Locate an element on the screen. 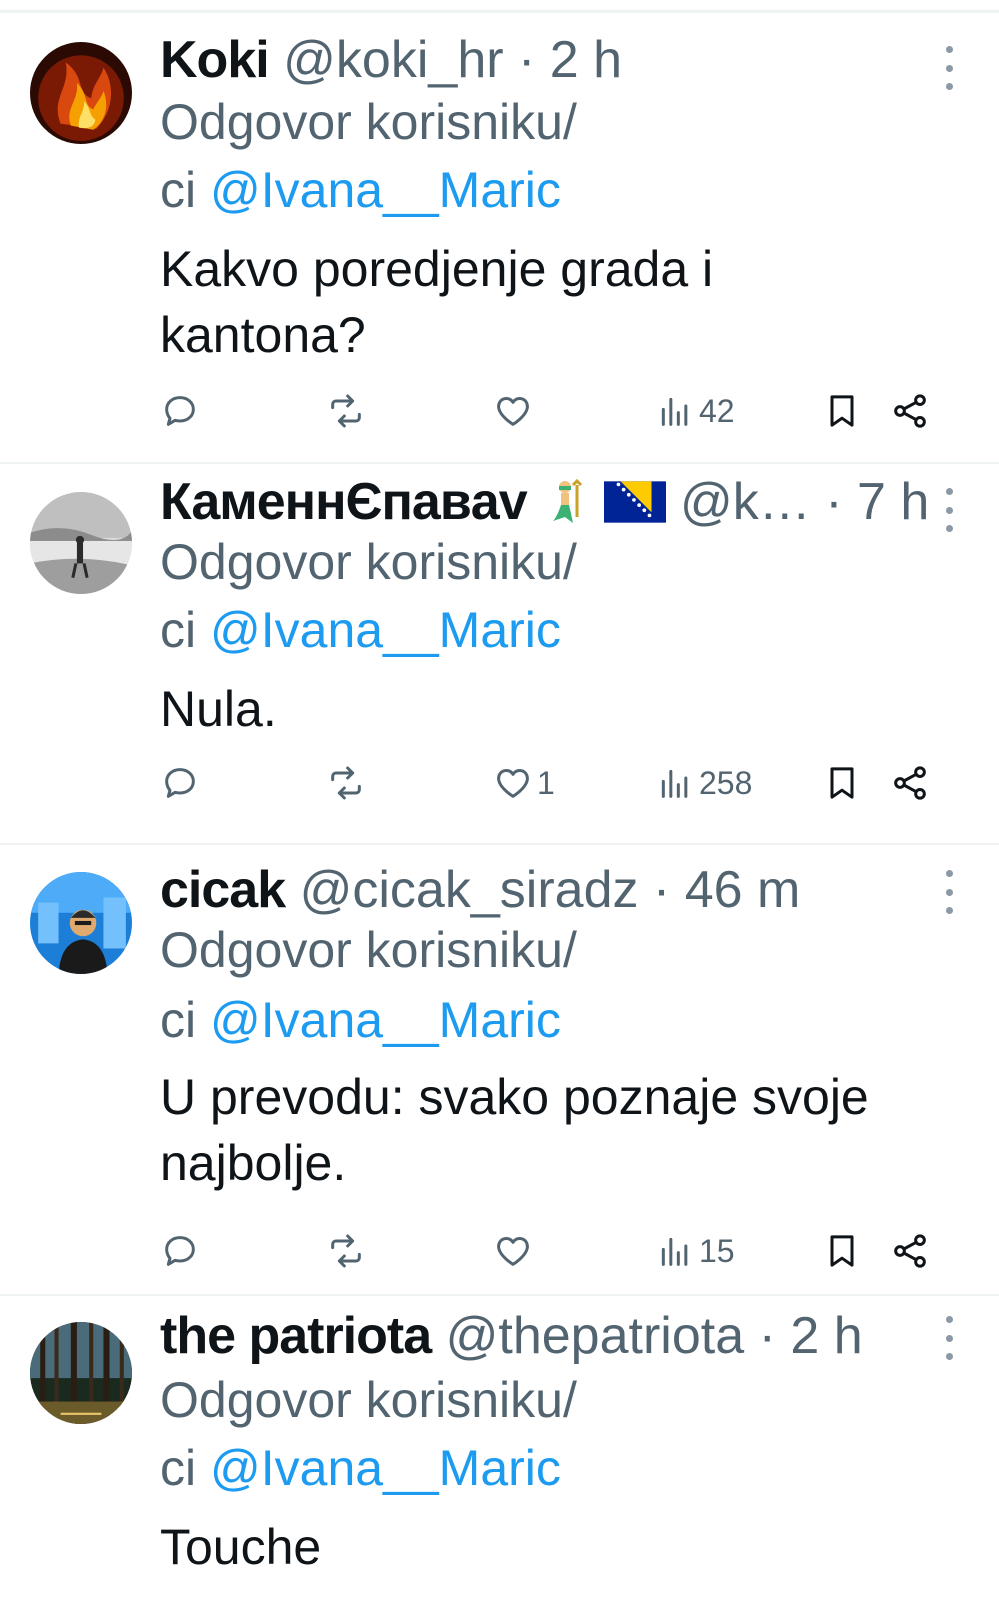  views-count: 42 is located at coordinates (717, 410).